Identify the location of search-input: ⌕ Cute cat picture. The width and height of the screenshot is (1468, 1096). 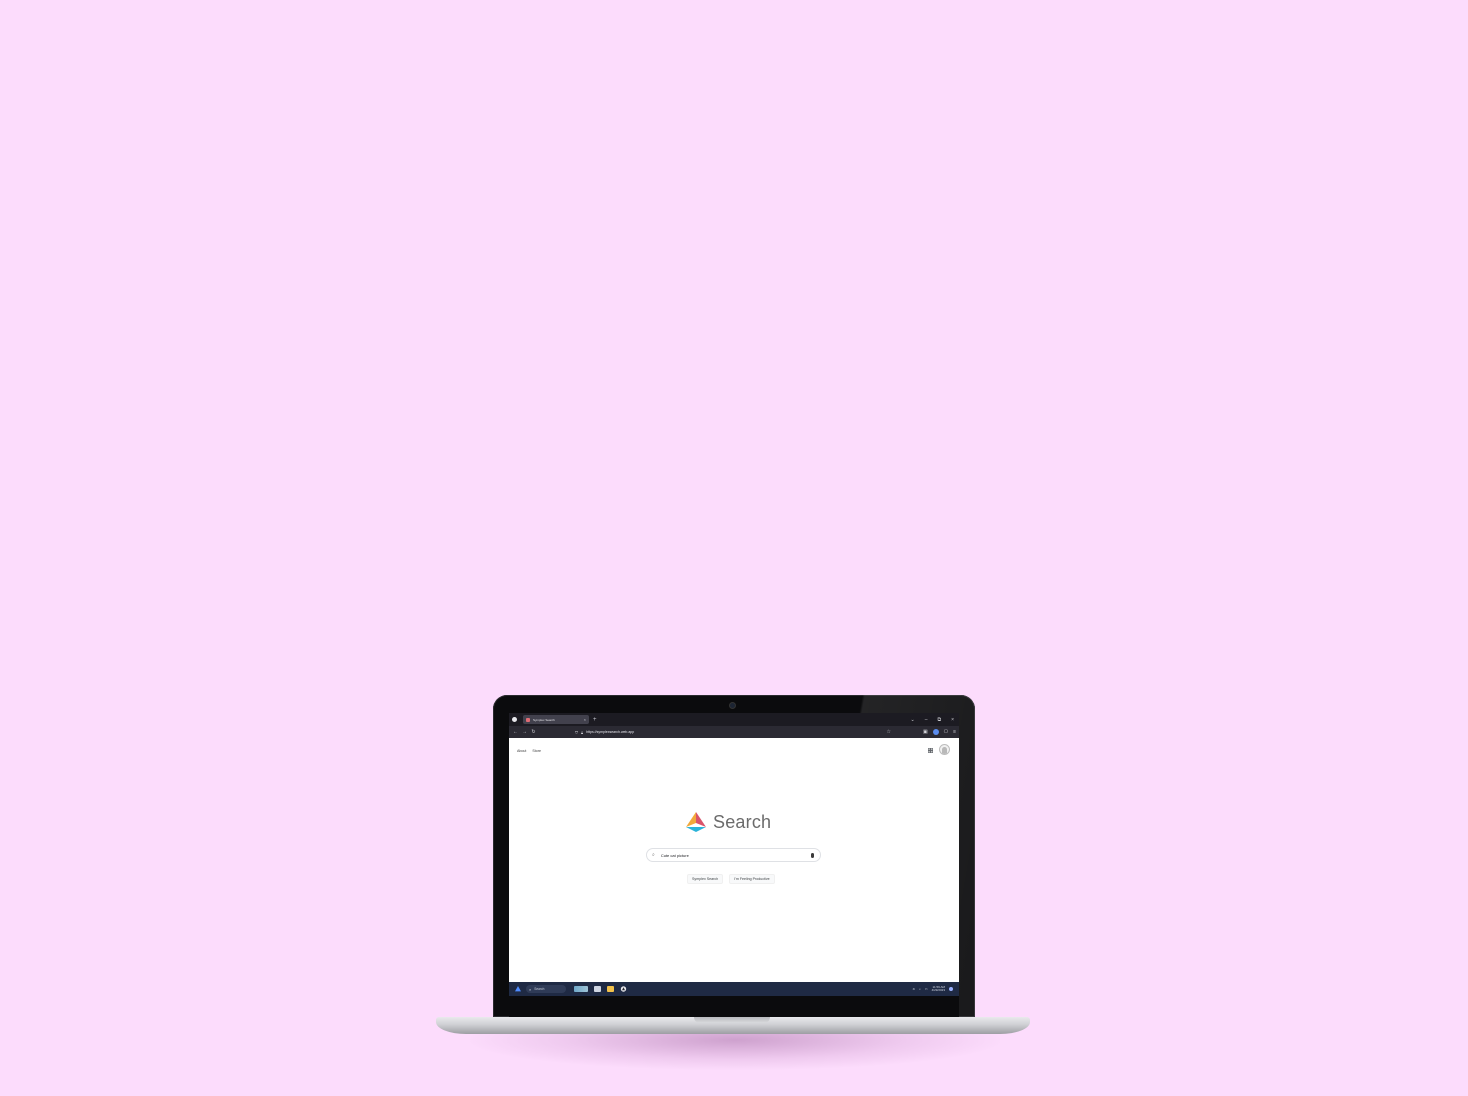
(733, 855).